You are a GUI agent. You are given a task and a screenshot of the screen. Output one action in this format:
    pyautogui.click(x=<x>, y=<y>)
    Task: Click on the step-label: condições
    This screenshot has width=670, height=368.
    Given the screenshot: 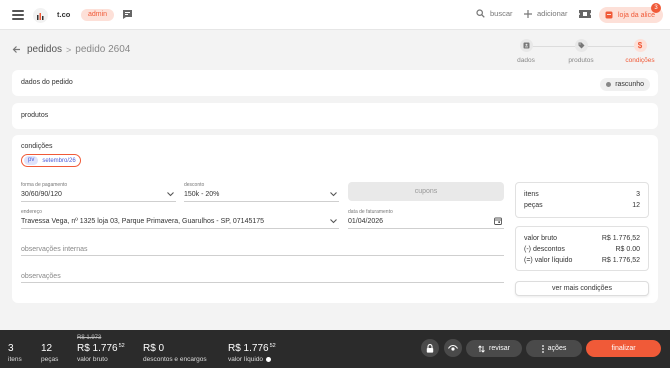 What is the action you would take?
    pyautogui.click(x=640, y=60)
    